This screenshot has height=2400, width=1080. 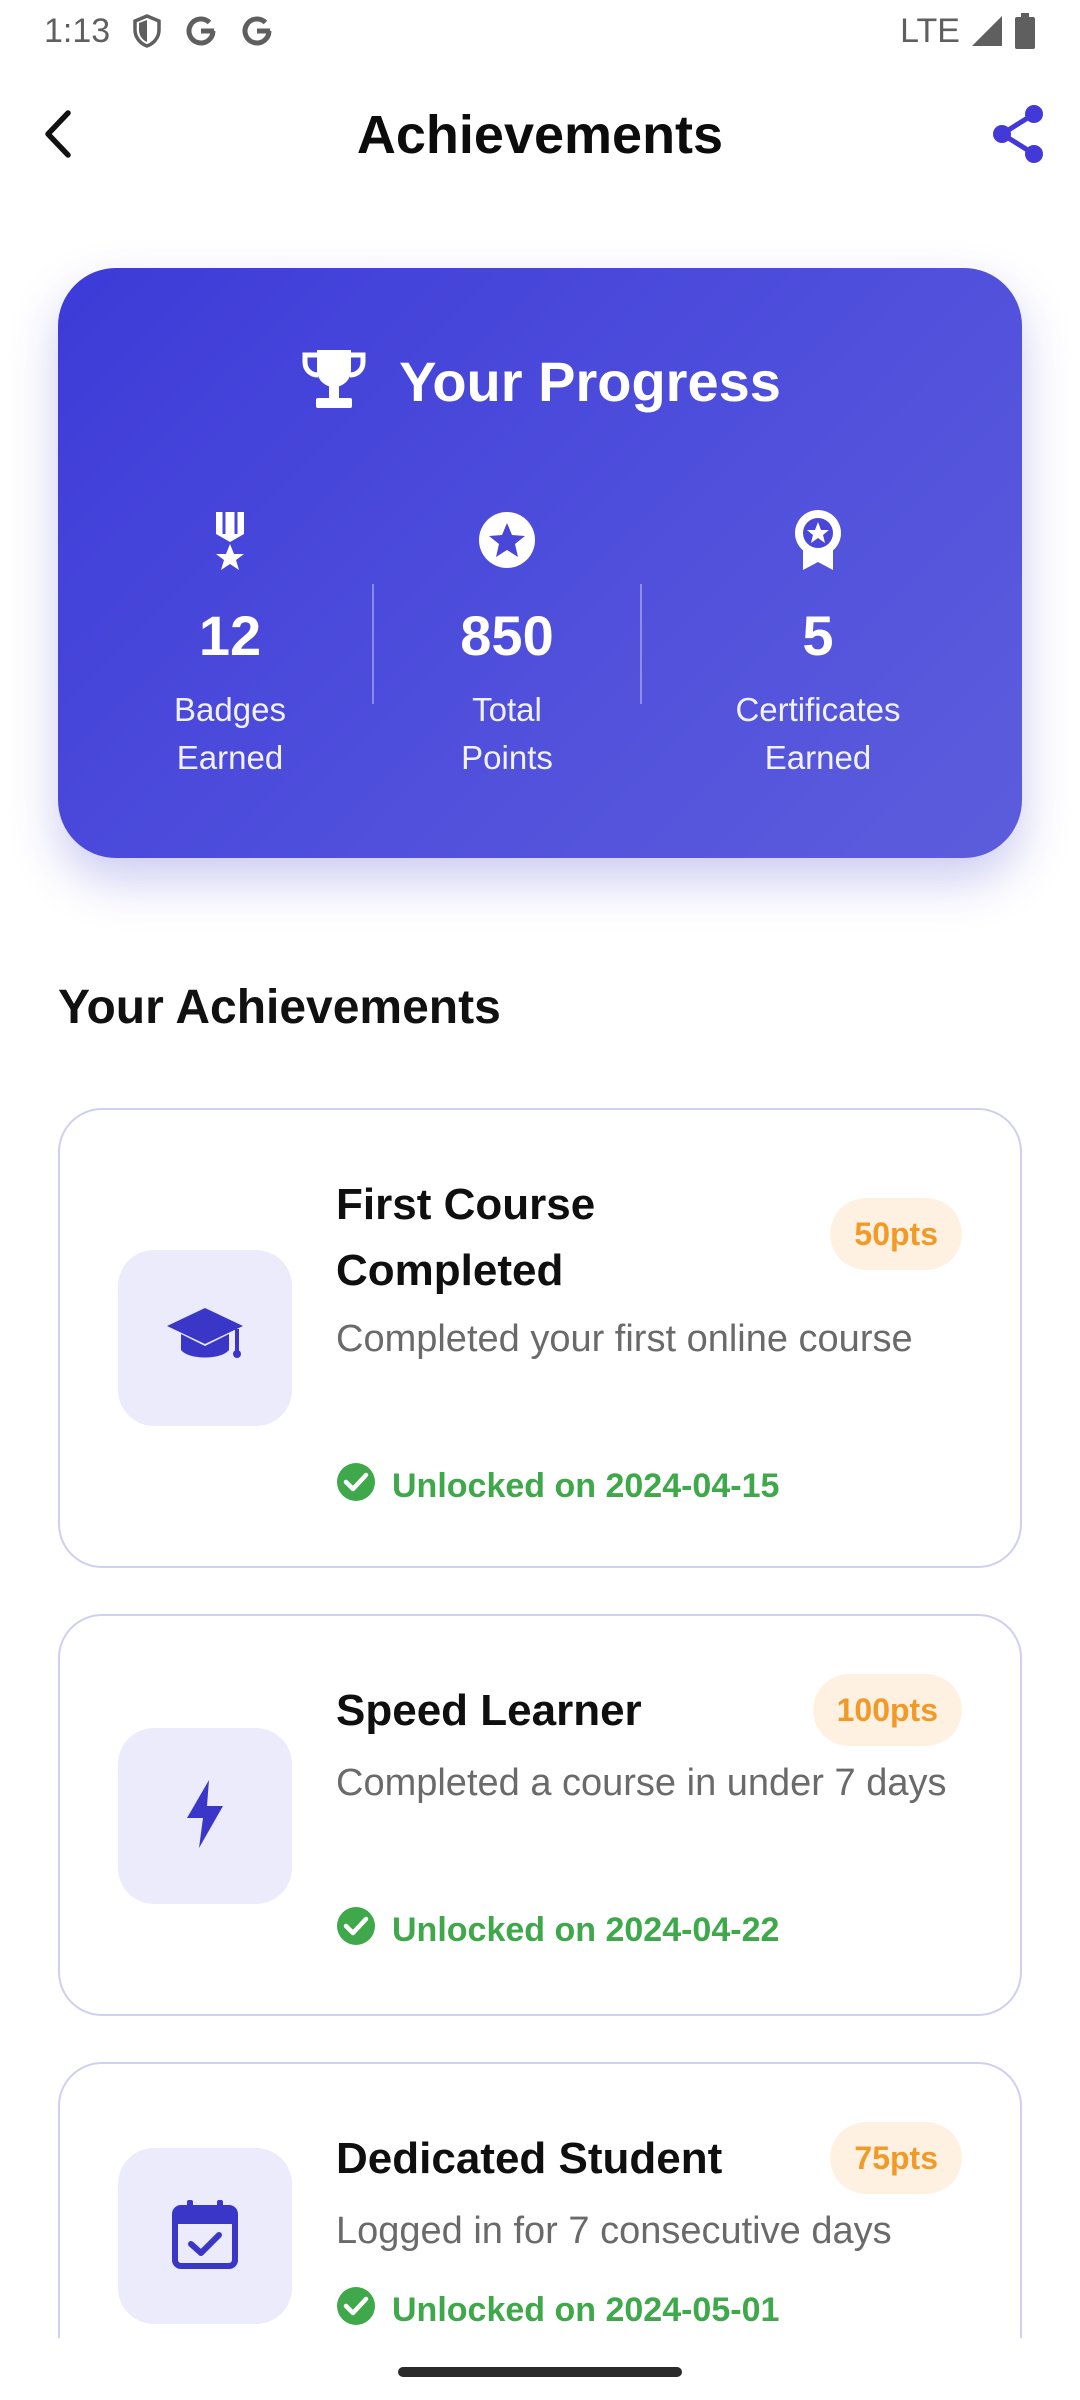 What do you see at coordinates (230, 733) in the screenshot?
I see `stat-label: Badges Earned` at bounding box center [230, 733].